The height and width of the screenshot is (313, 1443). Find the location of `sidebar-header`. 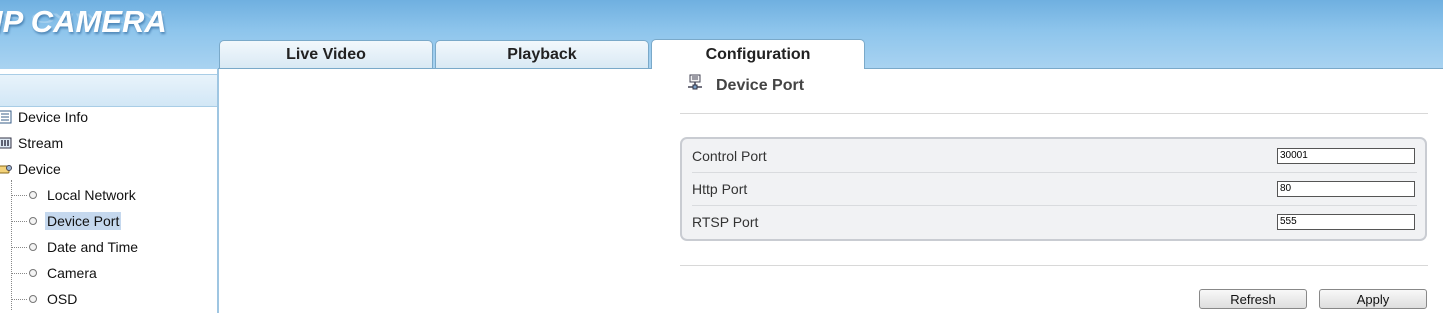

sidebar-header is located at coordinates (108, 90).